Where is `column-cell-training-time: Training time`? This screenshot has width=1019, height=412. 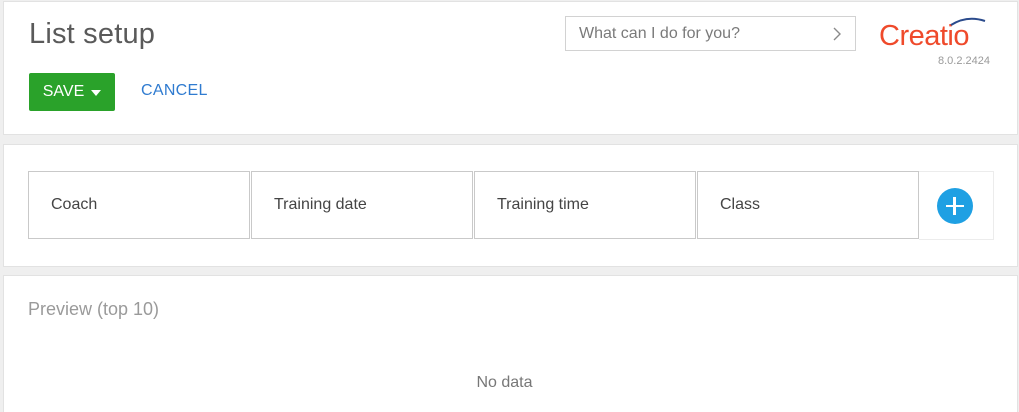
column-cell-training-time: Training time is located at coordinates (585, 205).